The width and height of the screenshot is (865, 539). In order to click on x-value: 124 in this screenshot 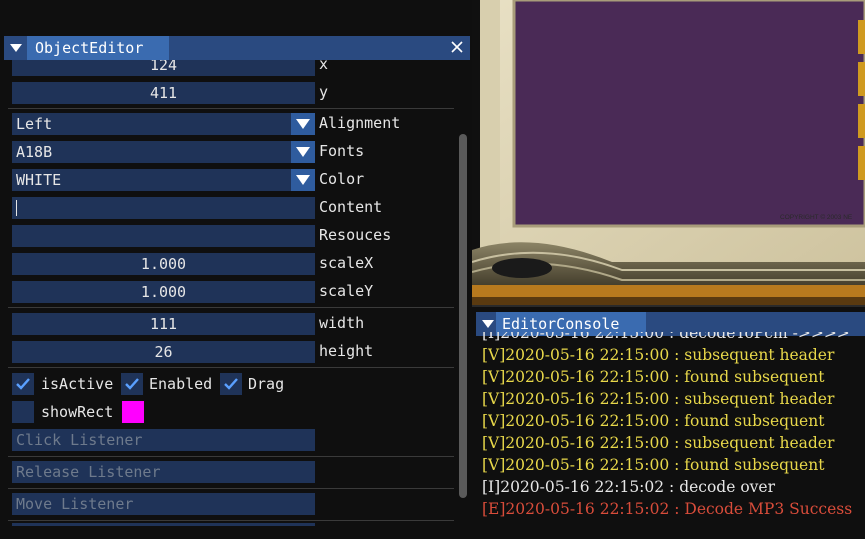, I will do `click(163, 67)`.